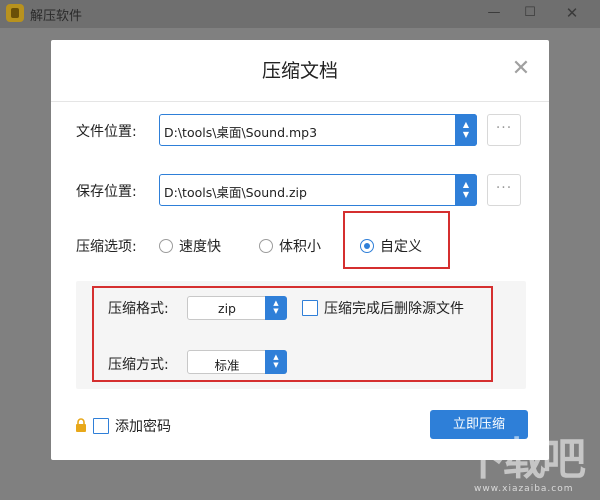 This screenshot has width=600, height=500. Describe the element at coordinates (241, 132) in the screenshot. I see `file-location-value: D:\tools\桌面\Sound.mp3` at that location.